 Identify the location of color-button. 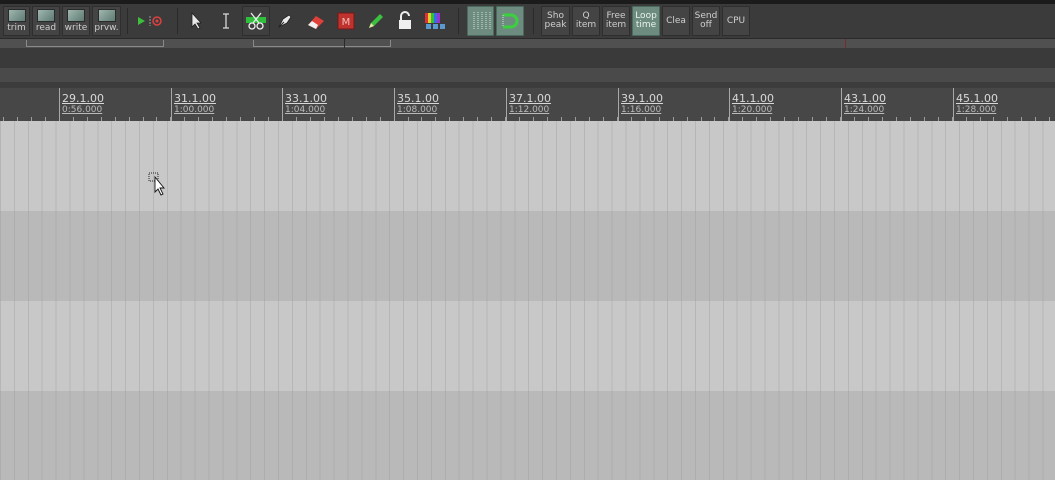
(435, 21).